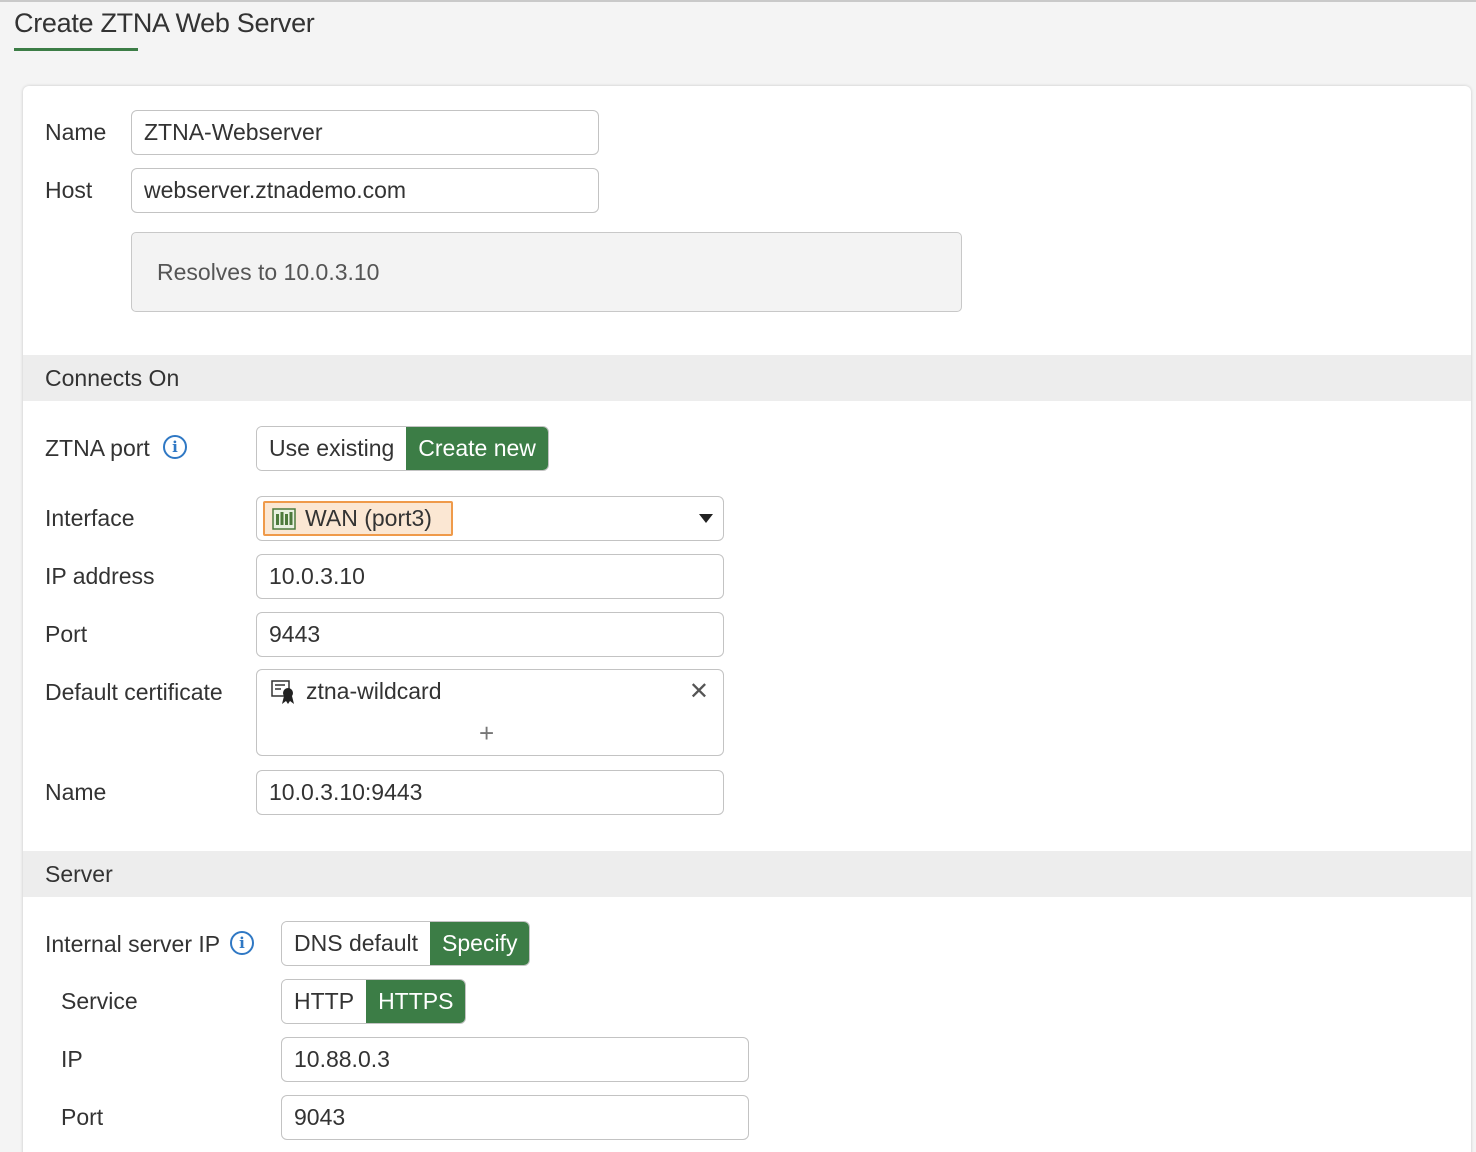 The image size is (1476, 1152). What do you see at coordinates (515, 1059) in the screenshot?
I see `server-ip-field: 10.88.0.3` at bounding box center [515, 1059].